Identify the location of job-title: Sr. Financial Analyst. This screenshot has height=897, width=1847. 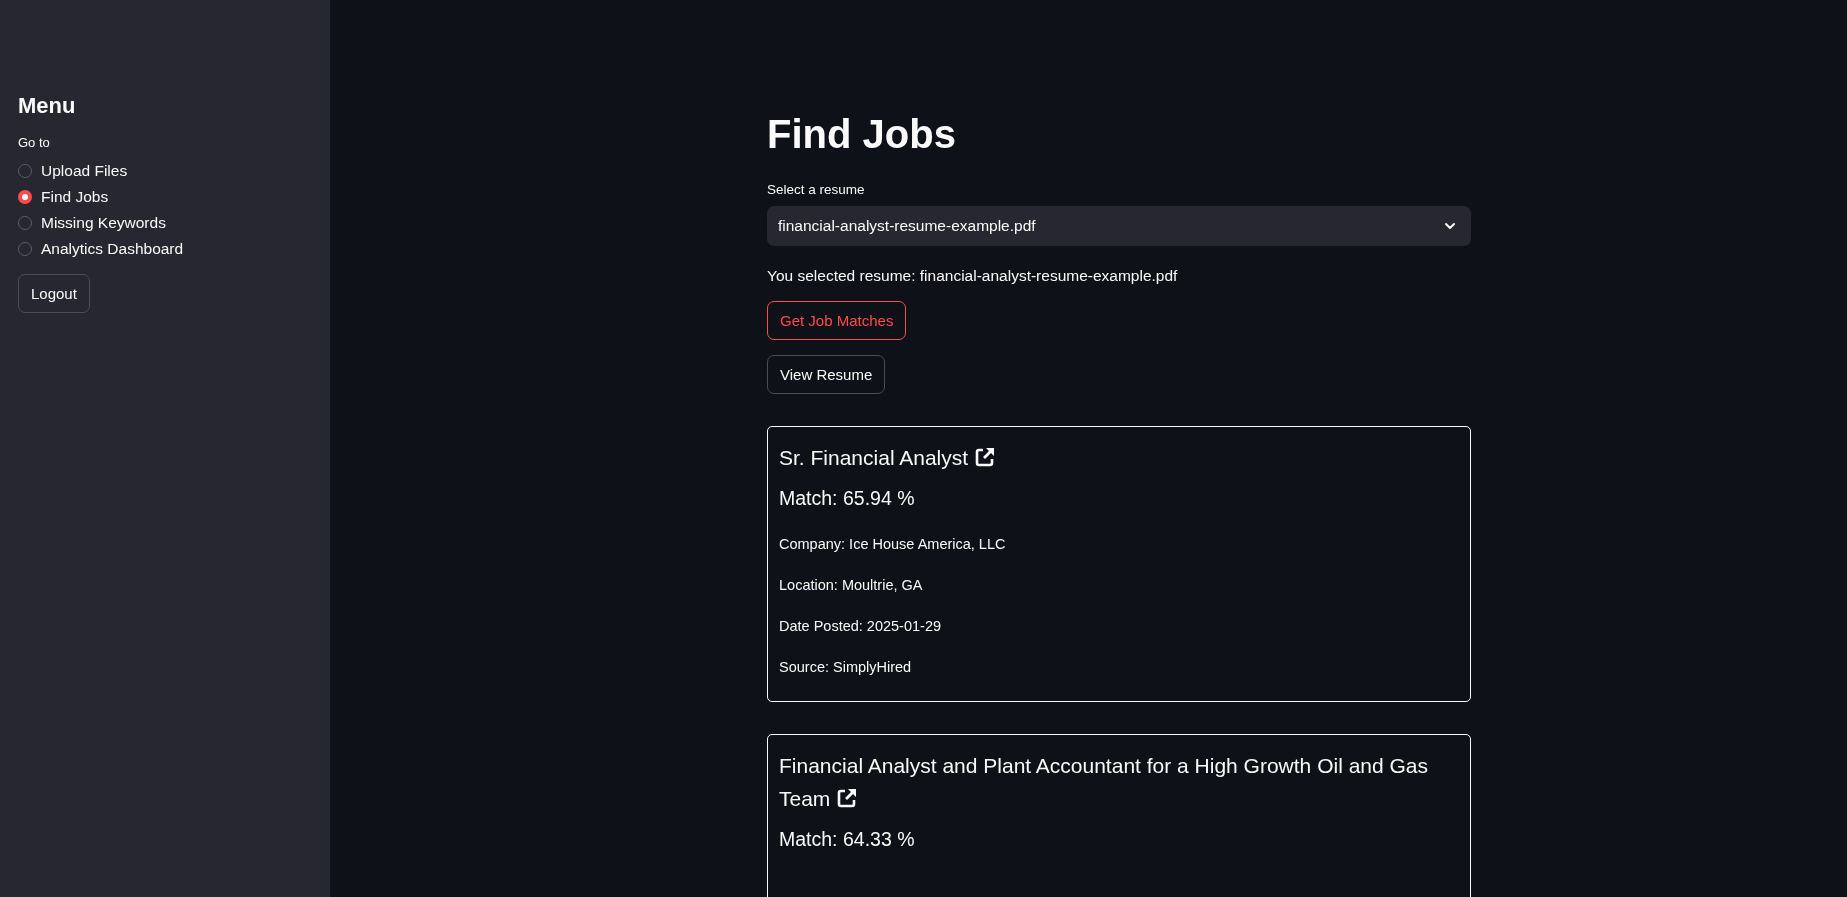
(1119, 457).